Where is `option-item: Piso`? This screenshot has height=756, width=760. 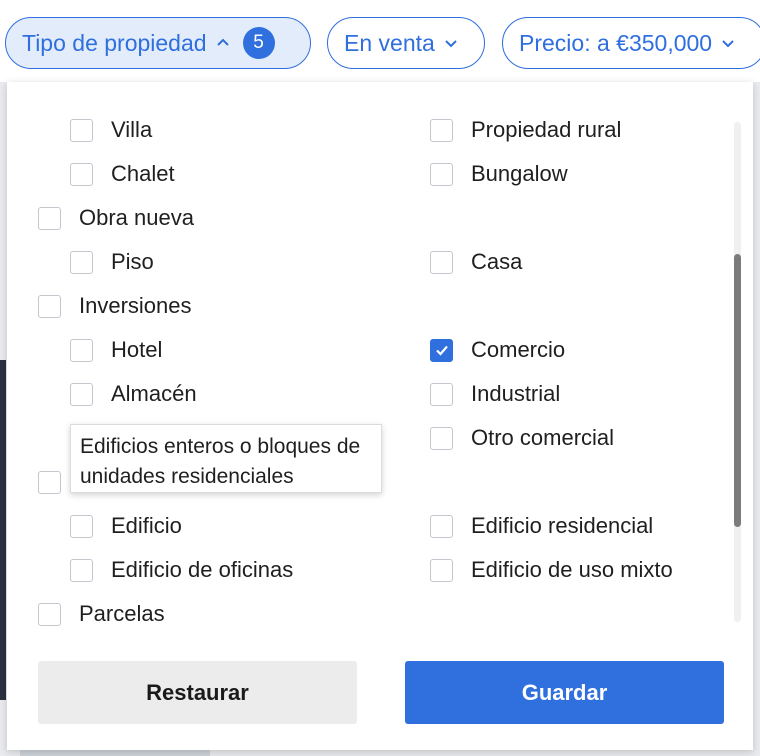 option-item: Piso is located at coordinates (112, 262).